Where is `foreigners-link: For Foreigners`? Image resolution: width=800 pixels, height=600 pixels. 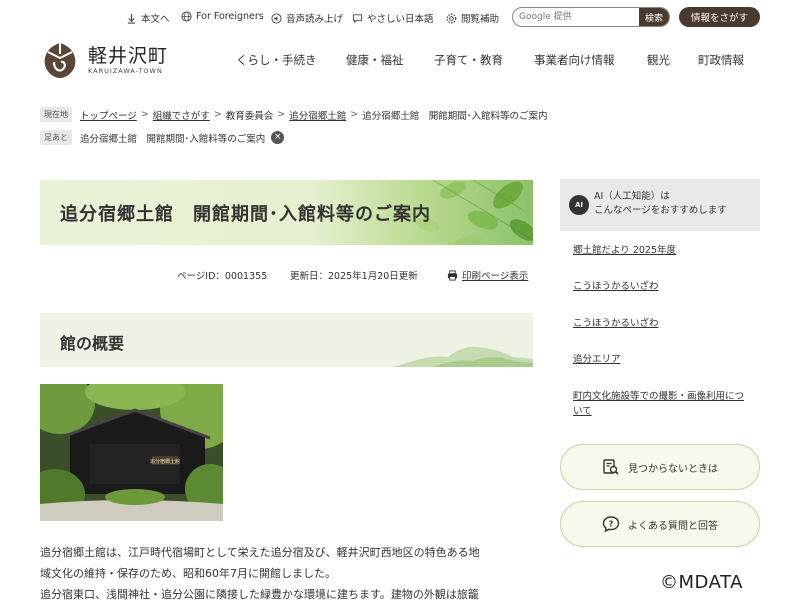 foreigners-link: For Foreigners is located at coordinates (222, 16).